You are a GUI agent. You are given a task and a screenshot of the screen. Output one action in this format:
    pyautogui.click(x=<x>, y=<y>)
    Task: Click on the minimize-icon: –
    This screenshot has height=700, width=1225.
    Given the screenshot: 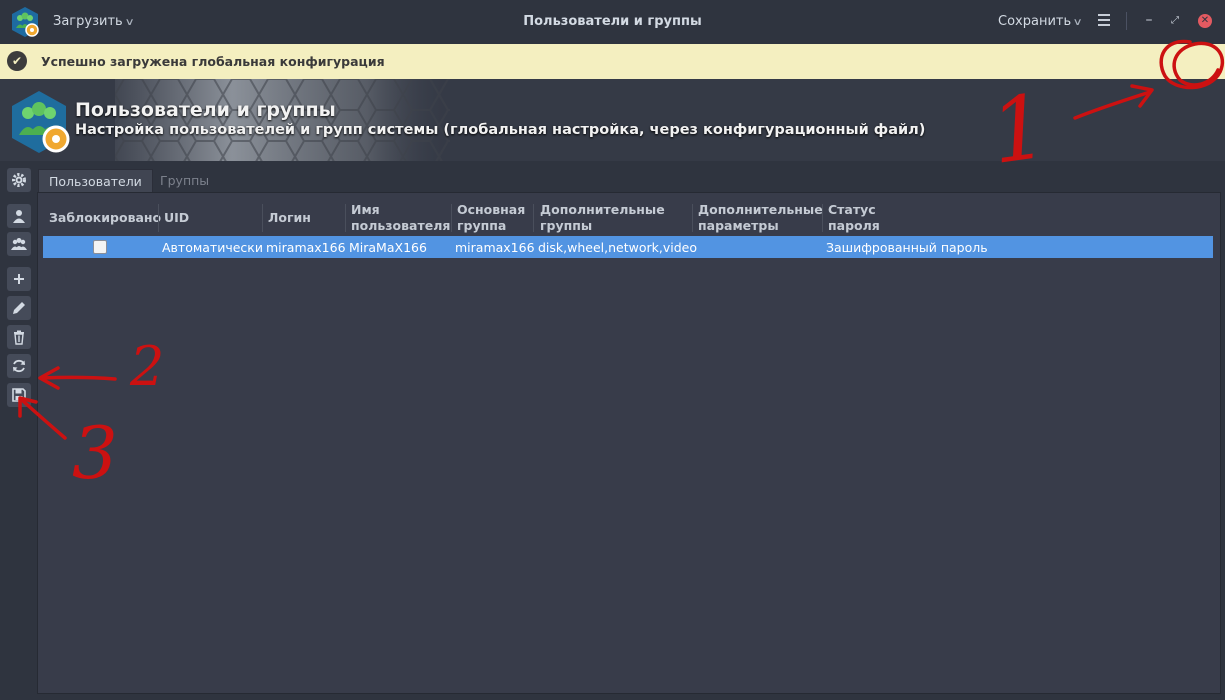 What is the action you would take?
    pyautogui.click(x=1149, y=21)
    